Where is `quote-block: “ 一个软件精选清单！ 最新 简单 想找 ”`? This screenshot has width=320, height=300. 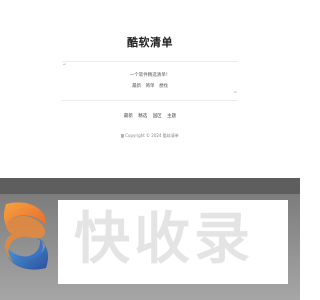 quote-block: “ 一个软件精选清单！ 最新 简单 想找 ” is located at coordinates (150, 81).